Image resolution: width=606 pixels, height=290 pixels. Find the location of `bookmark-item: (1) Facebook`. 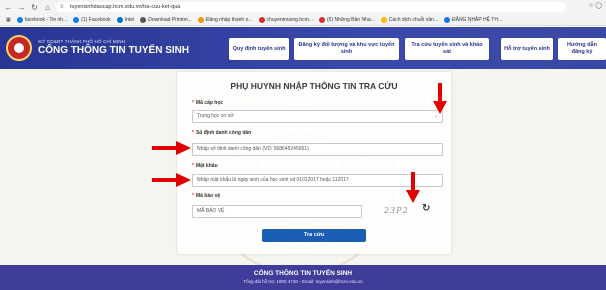

bookmark-item: (1) Facebook is located at coordinates (92, 19).